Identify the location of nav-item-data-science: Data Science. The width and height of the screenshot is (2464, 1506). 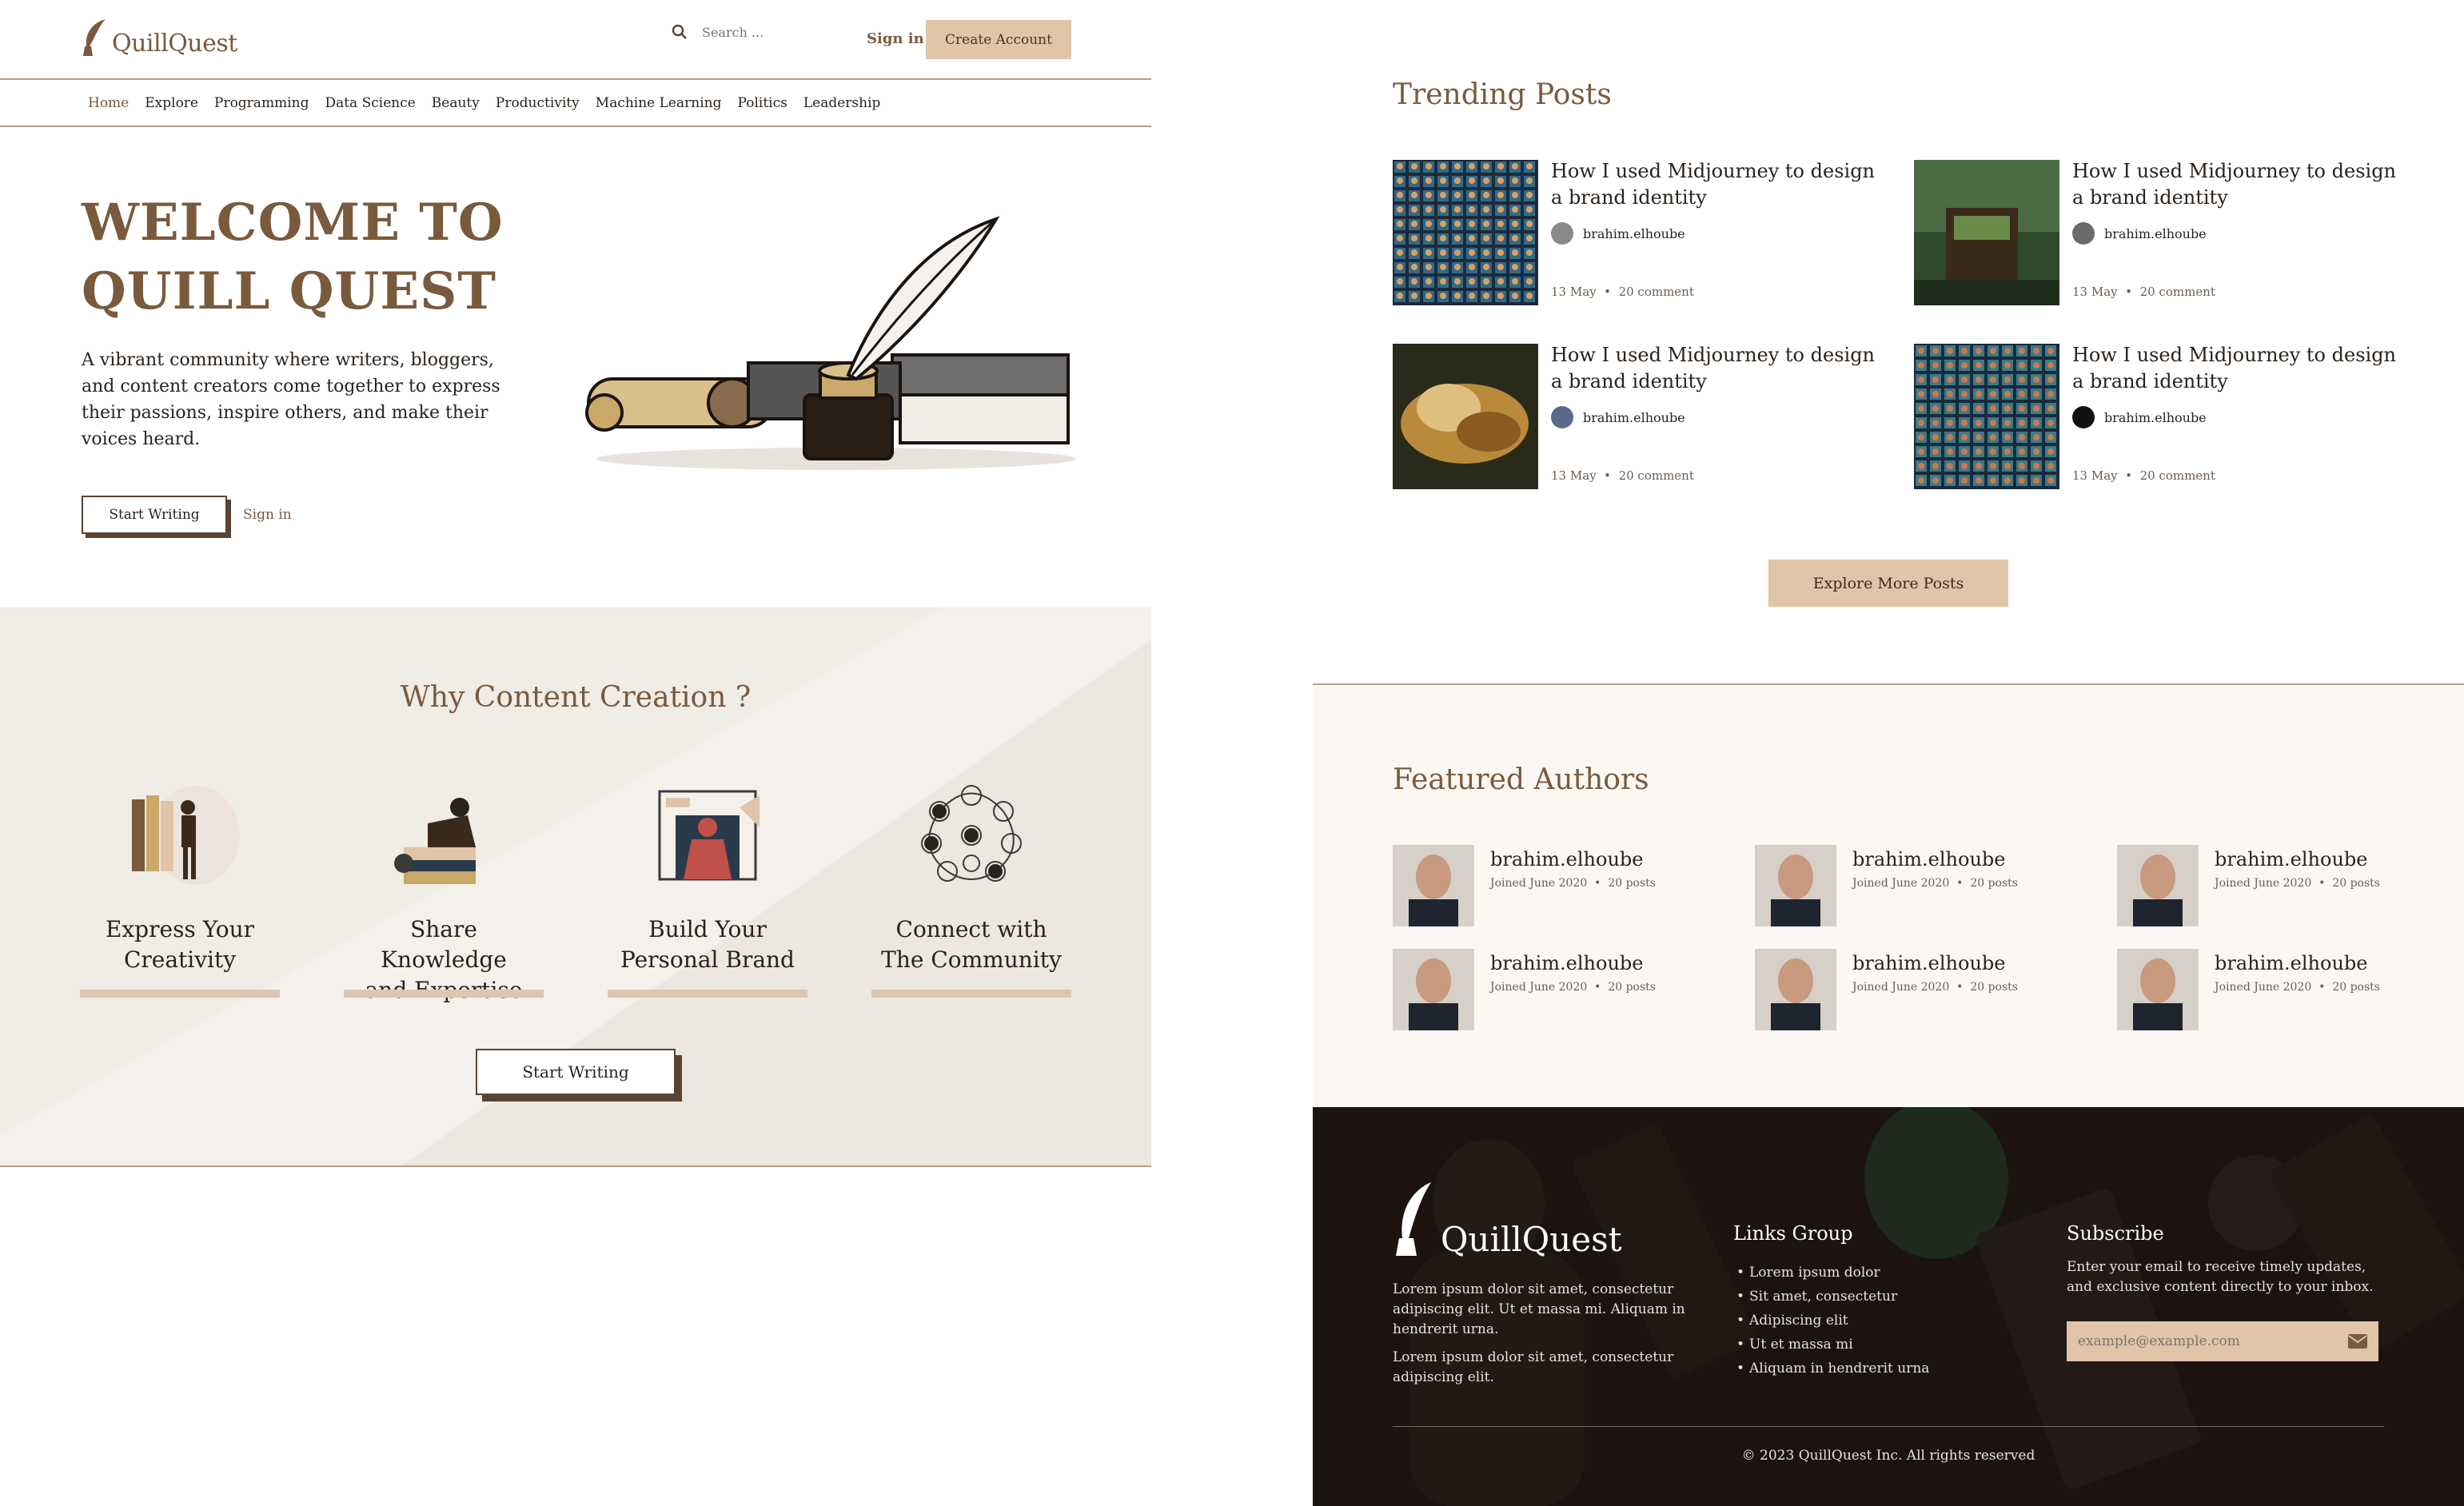
(370, 103).